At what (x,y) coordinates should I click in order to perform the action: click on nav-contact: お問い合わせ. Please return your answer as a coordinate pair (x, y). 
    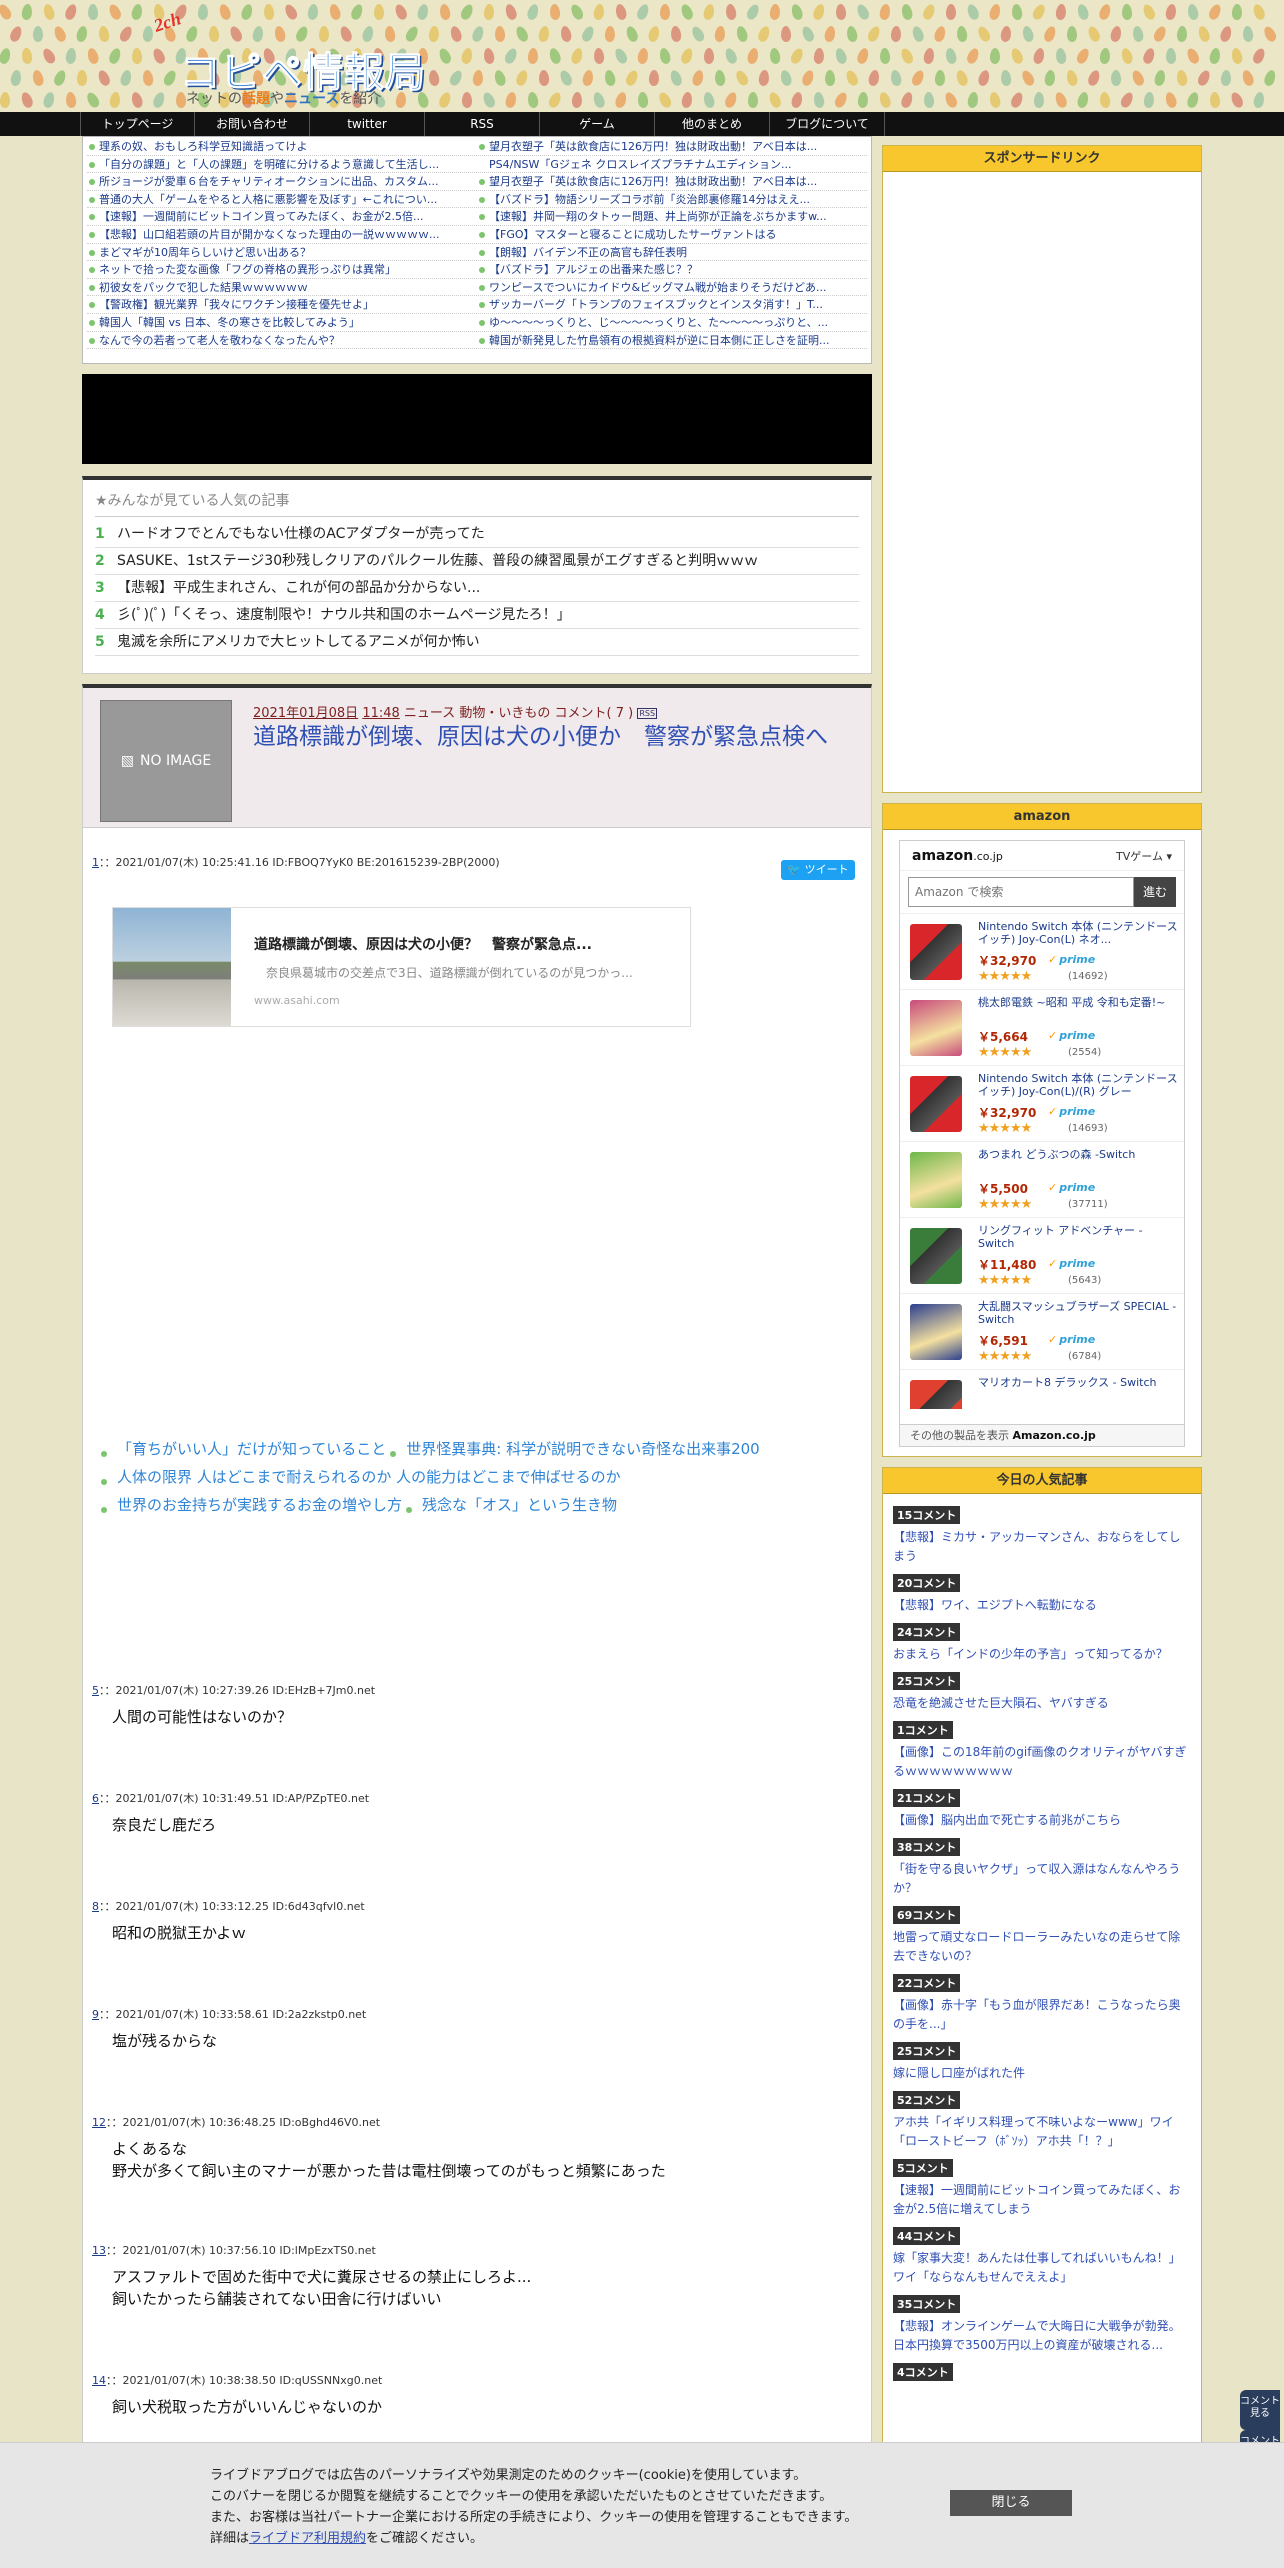
    Looking at the image, I should click on (252, 124).